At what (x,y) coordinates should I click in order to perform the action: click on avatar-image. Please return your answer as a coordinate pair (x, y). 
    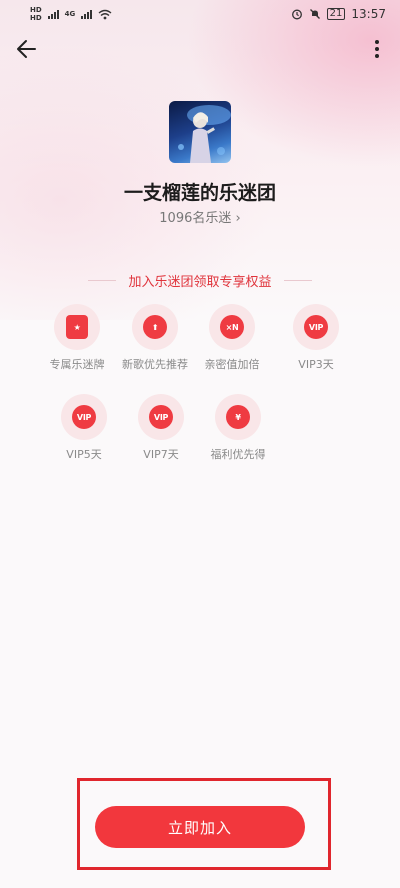
    Looking at the image, I should click on (204, 134).